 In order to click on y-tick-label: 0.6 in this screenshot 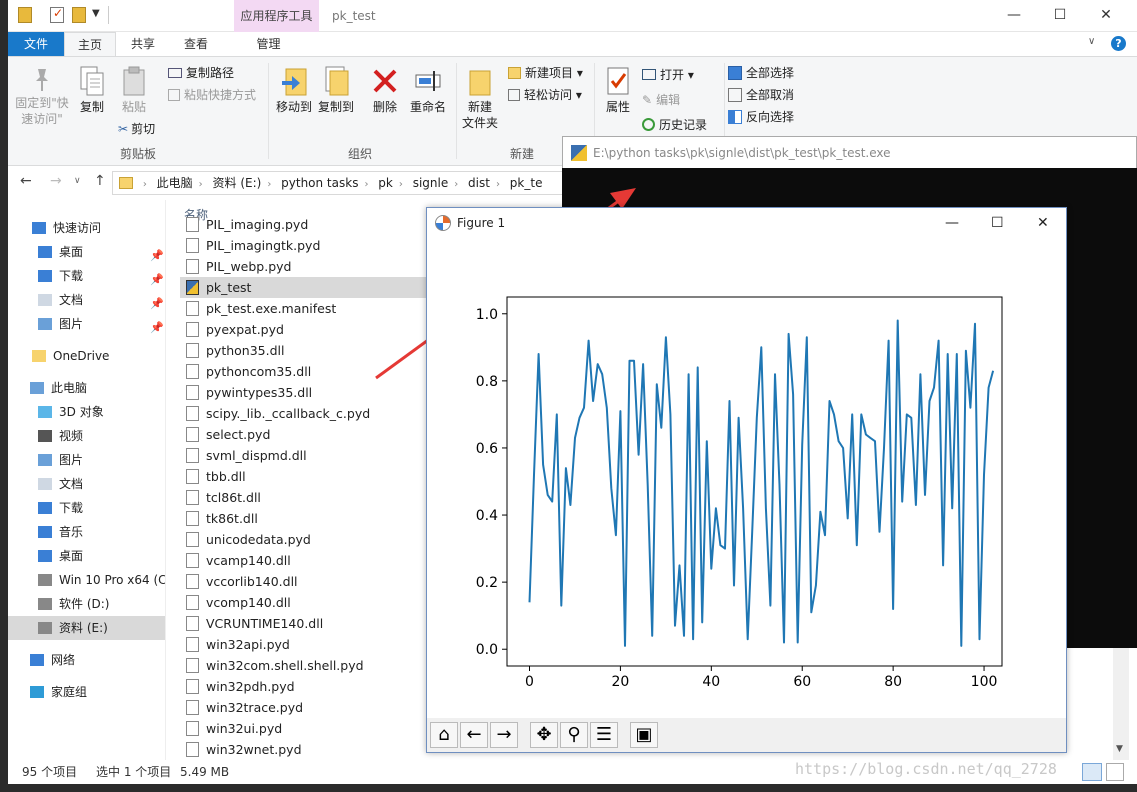, I will do `click(487, 449)`.